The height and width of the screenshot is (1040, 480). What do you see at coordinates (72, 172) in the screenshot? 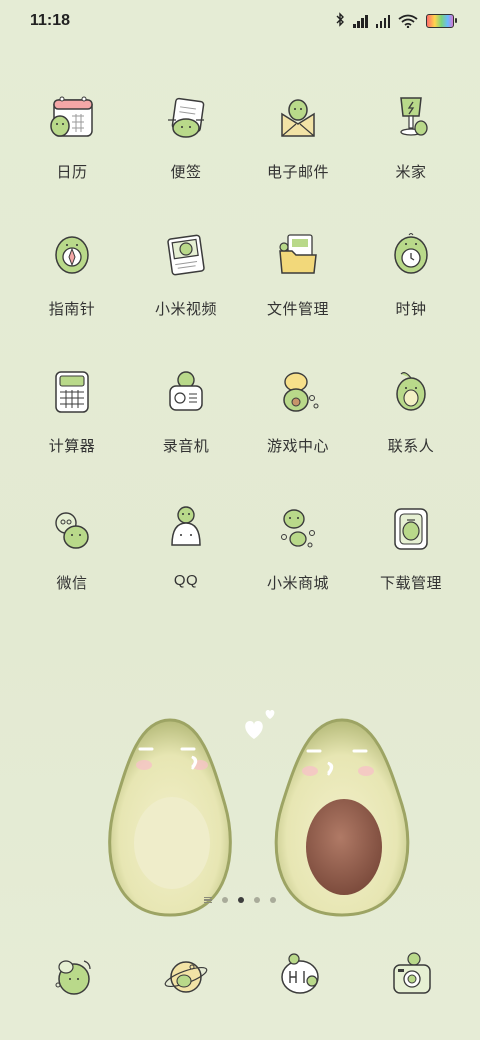
I see `app-label: 日历` at bounding box center [72, 172].